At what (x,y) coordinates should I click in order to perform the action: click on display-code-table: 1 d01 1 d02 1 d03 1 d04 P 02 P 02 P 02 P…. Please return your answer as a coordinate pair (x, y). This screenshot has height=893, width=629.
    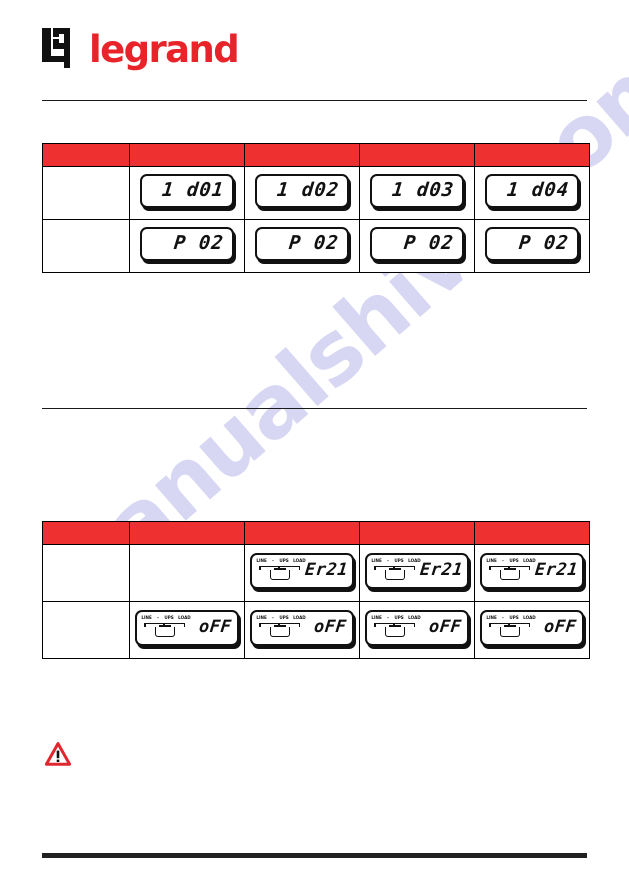
    Looking at the image, I should click on (316, 208).